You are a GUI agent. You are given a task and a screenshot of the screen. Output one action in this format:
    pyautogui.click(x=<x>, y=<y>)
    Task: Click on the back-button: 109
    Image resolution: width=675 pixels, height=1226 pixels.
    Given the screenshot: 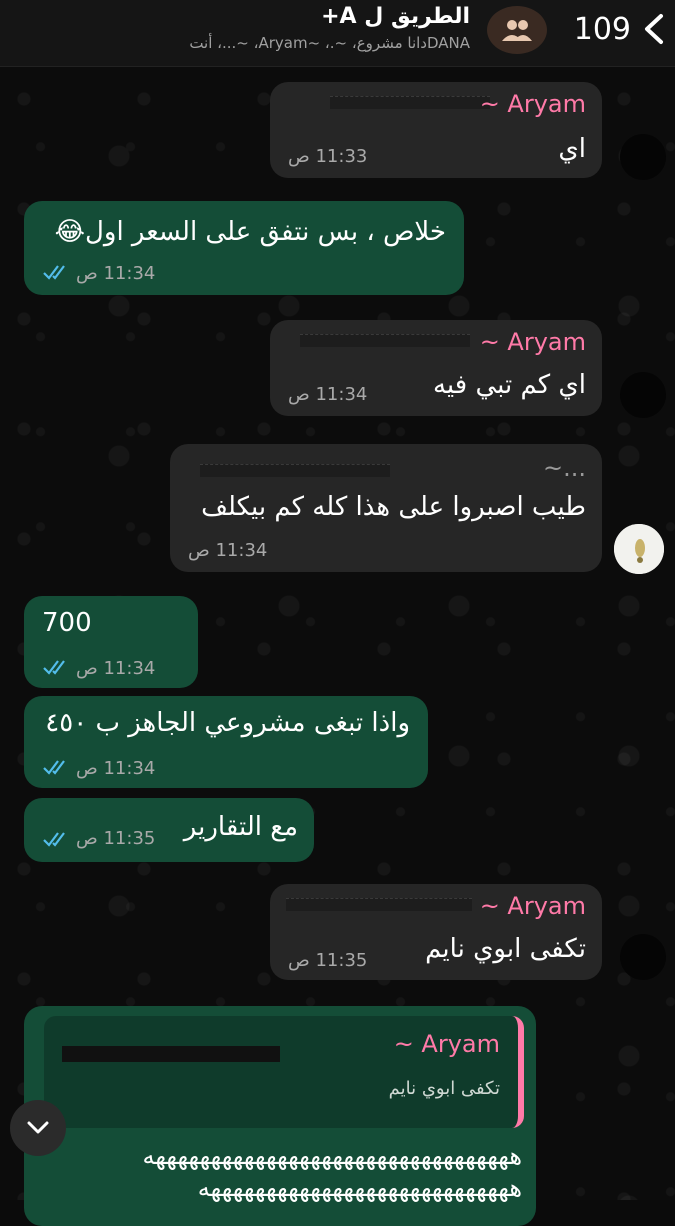 What is the action you would take?
    pyautogui.click(x=620, y=29)
    